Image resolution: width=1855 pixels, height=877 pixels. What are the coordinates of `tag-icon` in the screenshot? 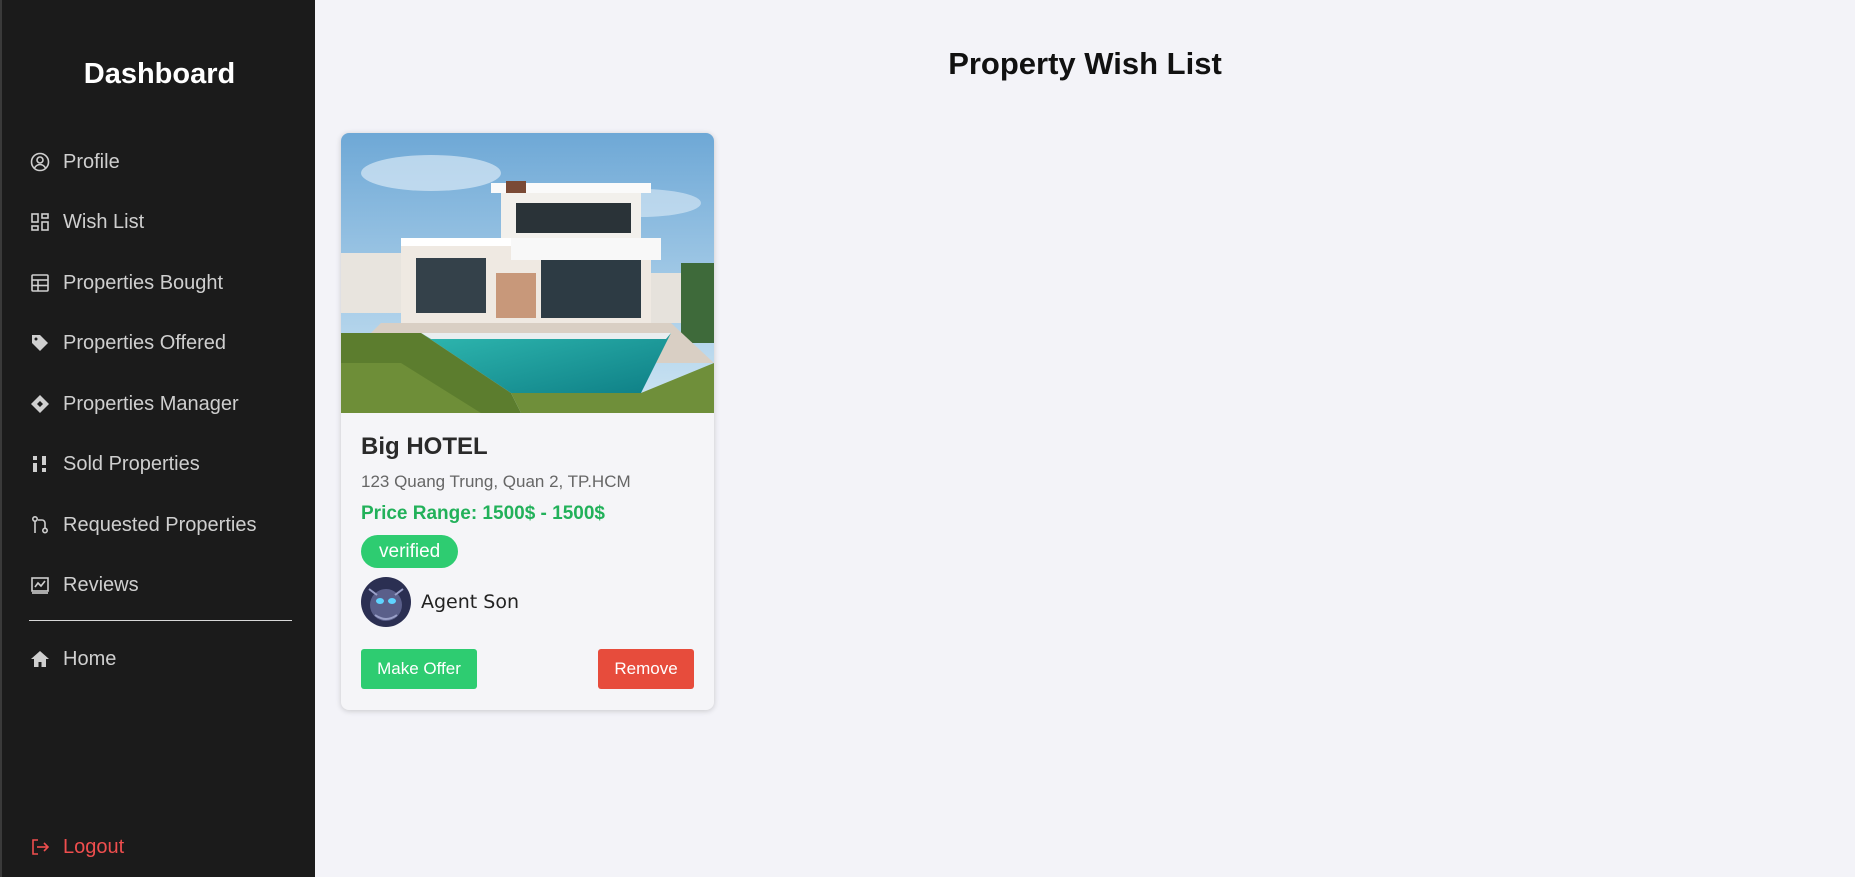 It's located at (40, 343).